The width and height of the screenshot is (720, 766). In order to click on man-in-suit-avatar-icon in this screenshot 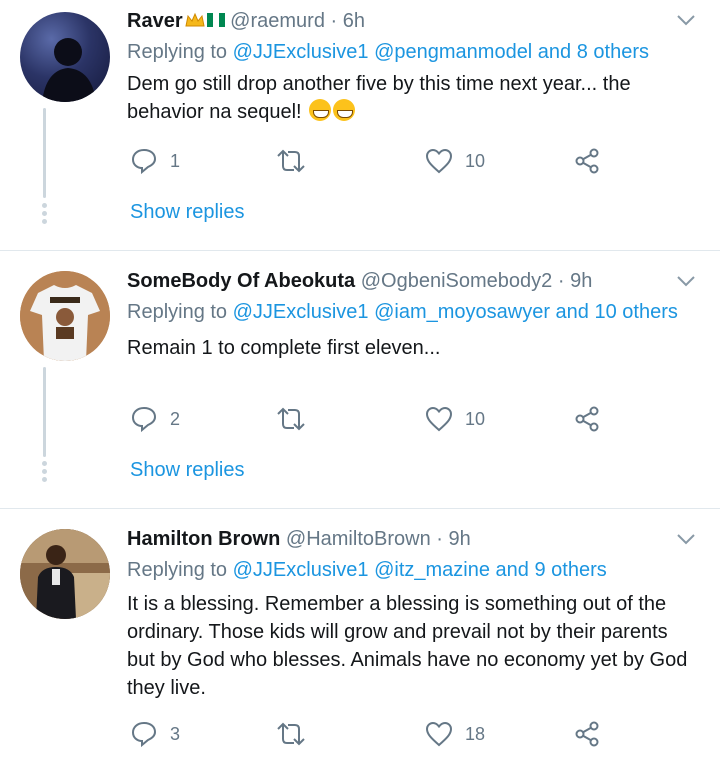, I will do `click(65, 574)`.